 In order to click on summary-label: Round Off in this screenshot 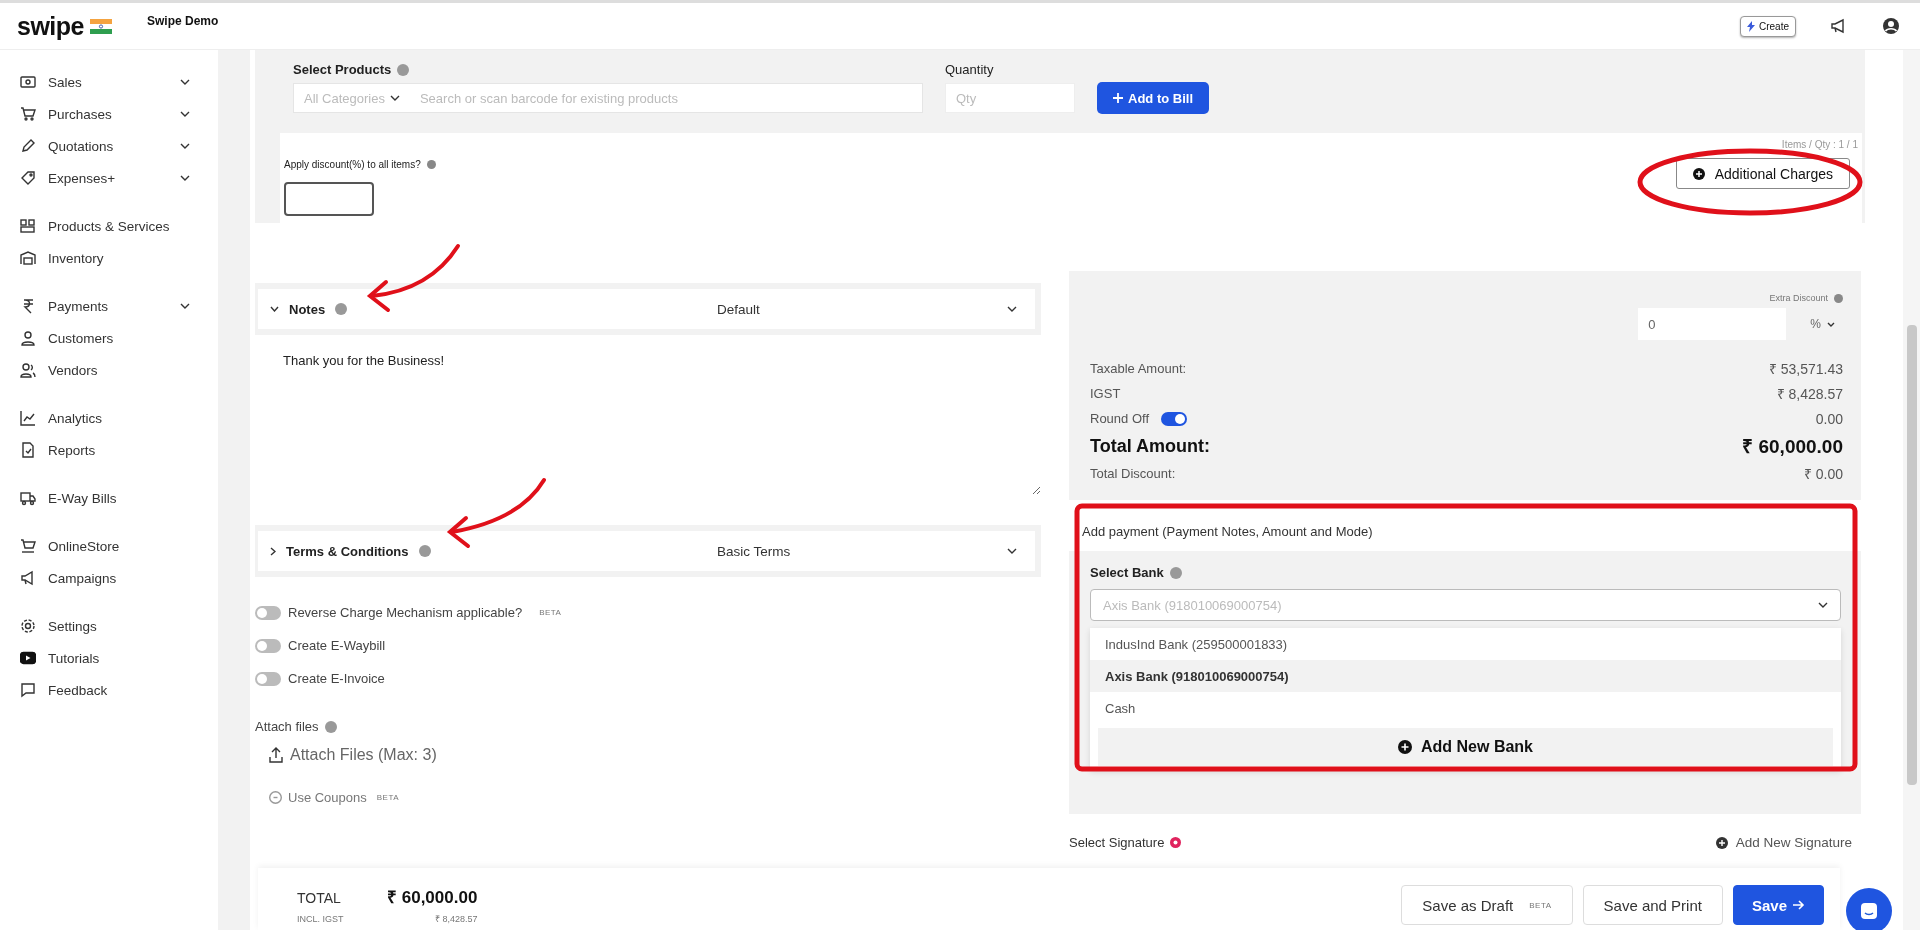, I will do `click(1120, 418)`.